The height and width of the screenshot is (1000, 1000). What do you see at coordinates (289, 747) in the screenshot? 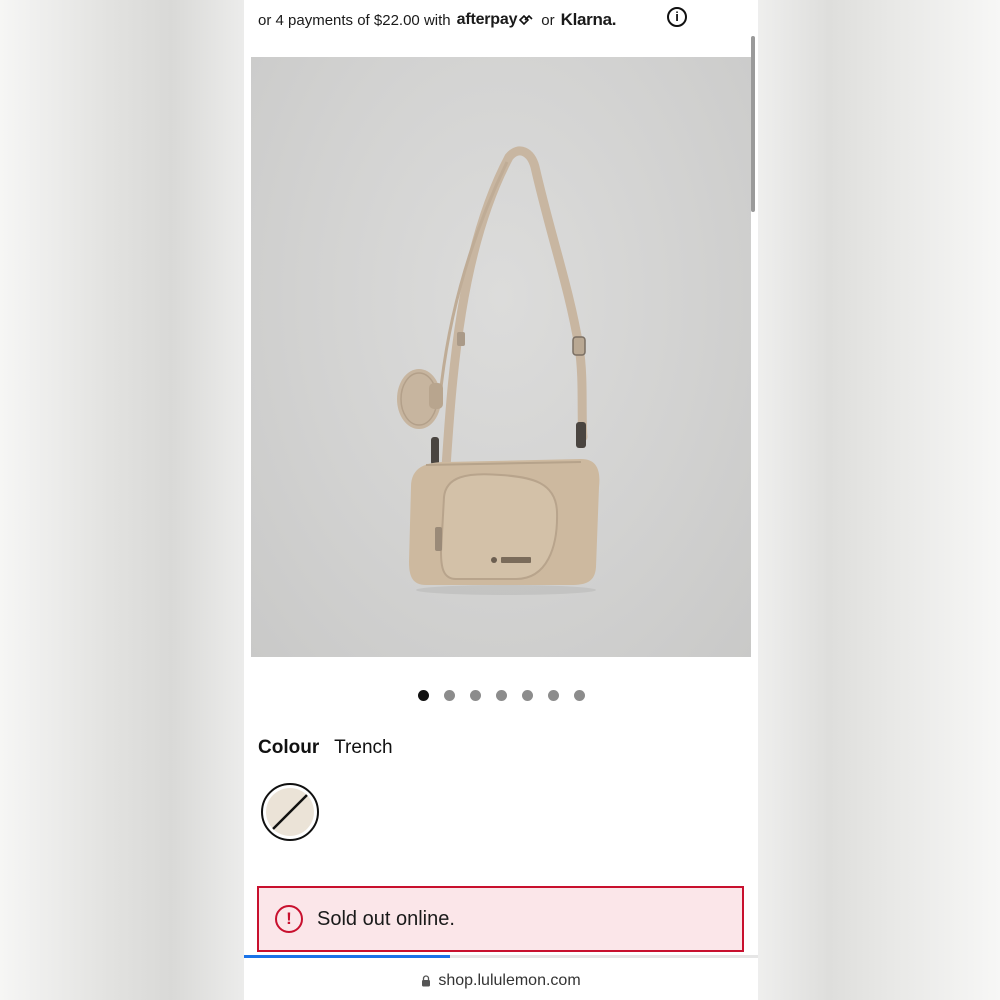
I see `colour-label: Colour` at bounding box center [289, 747].